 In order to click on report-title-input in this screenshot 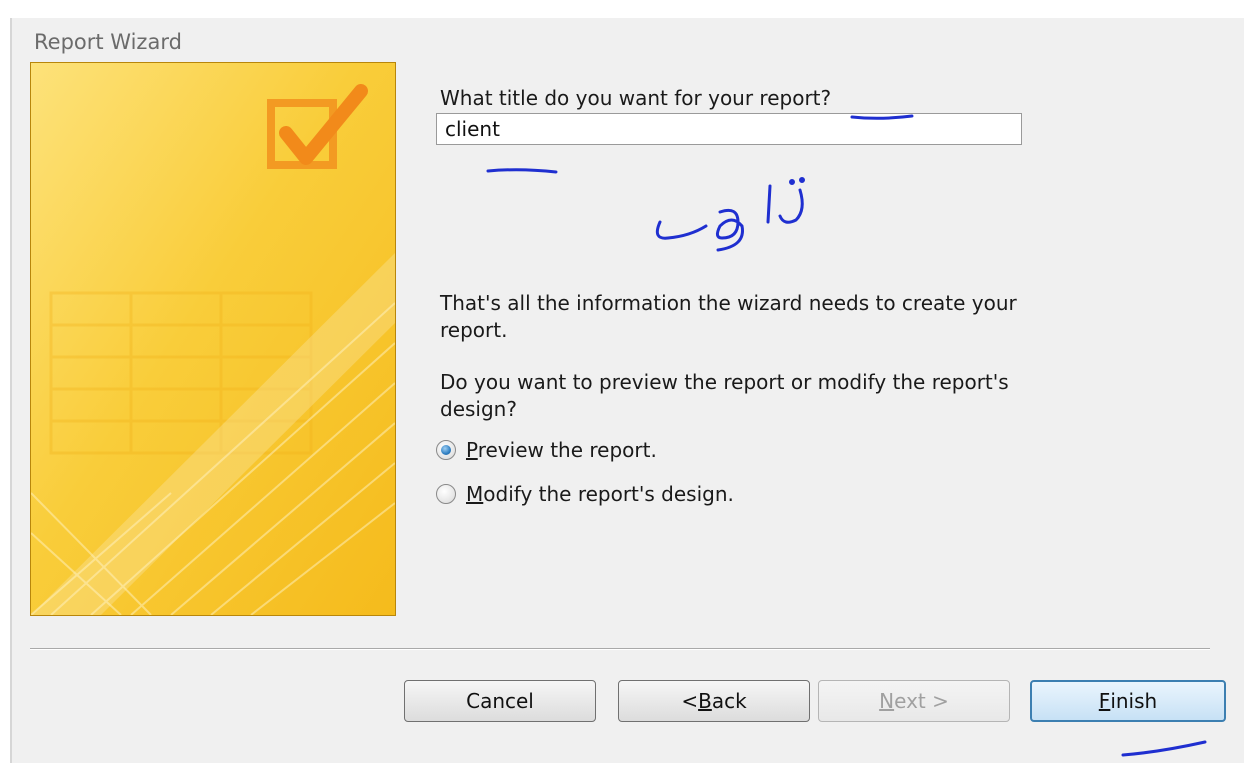, I will do `click(729, 129)`.